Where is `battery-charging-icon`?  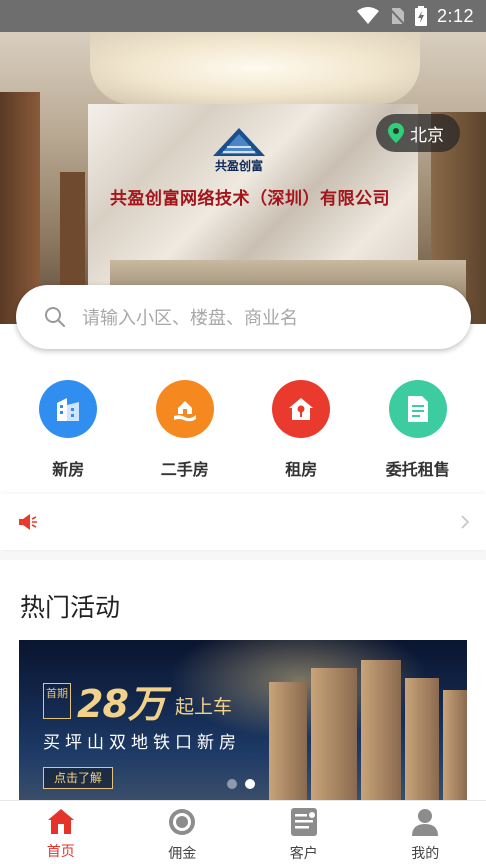 battery-charging-icon is located at coordinates (420, 16).